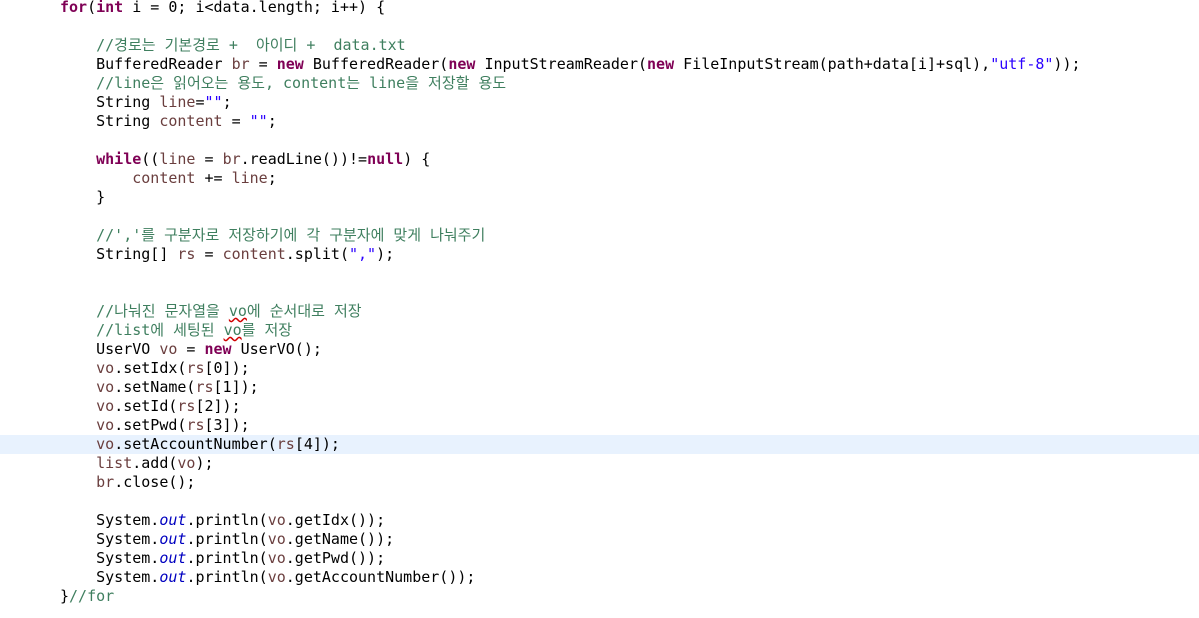  Describe the element at coordinates (599, 102) in the screenshot. I see `code-line: String line="";` at that location.